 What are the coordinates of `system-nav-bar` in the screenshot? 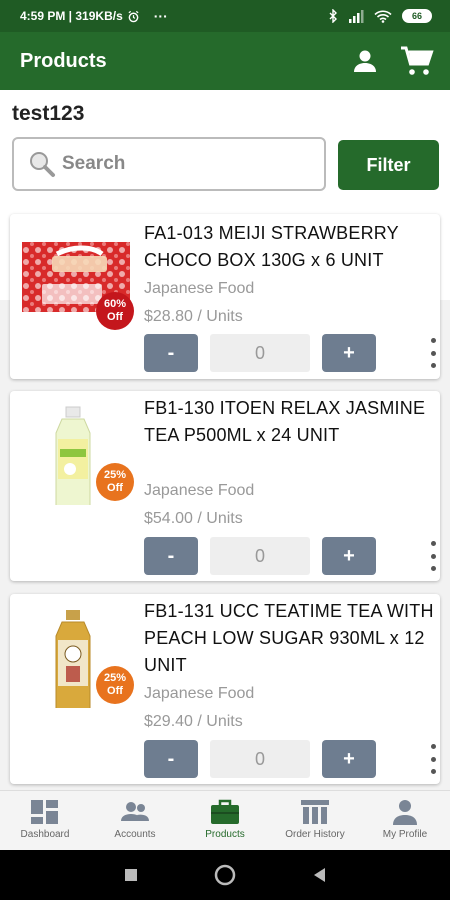 It's located at (225, 875).